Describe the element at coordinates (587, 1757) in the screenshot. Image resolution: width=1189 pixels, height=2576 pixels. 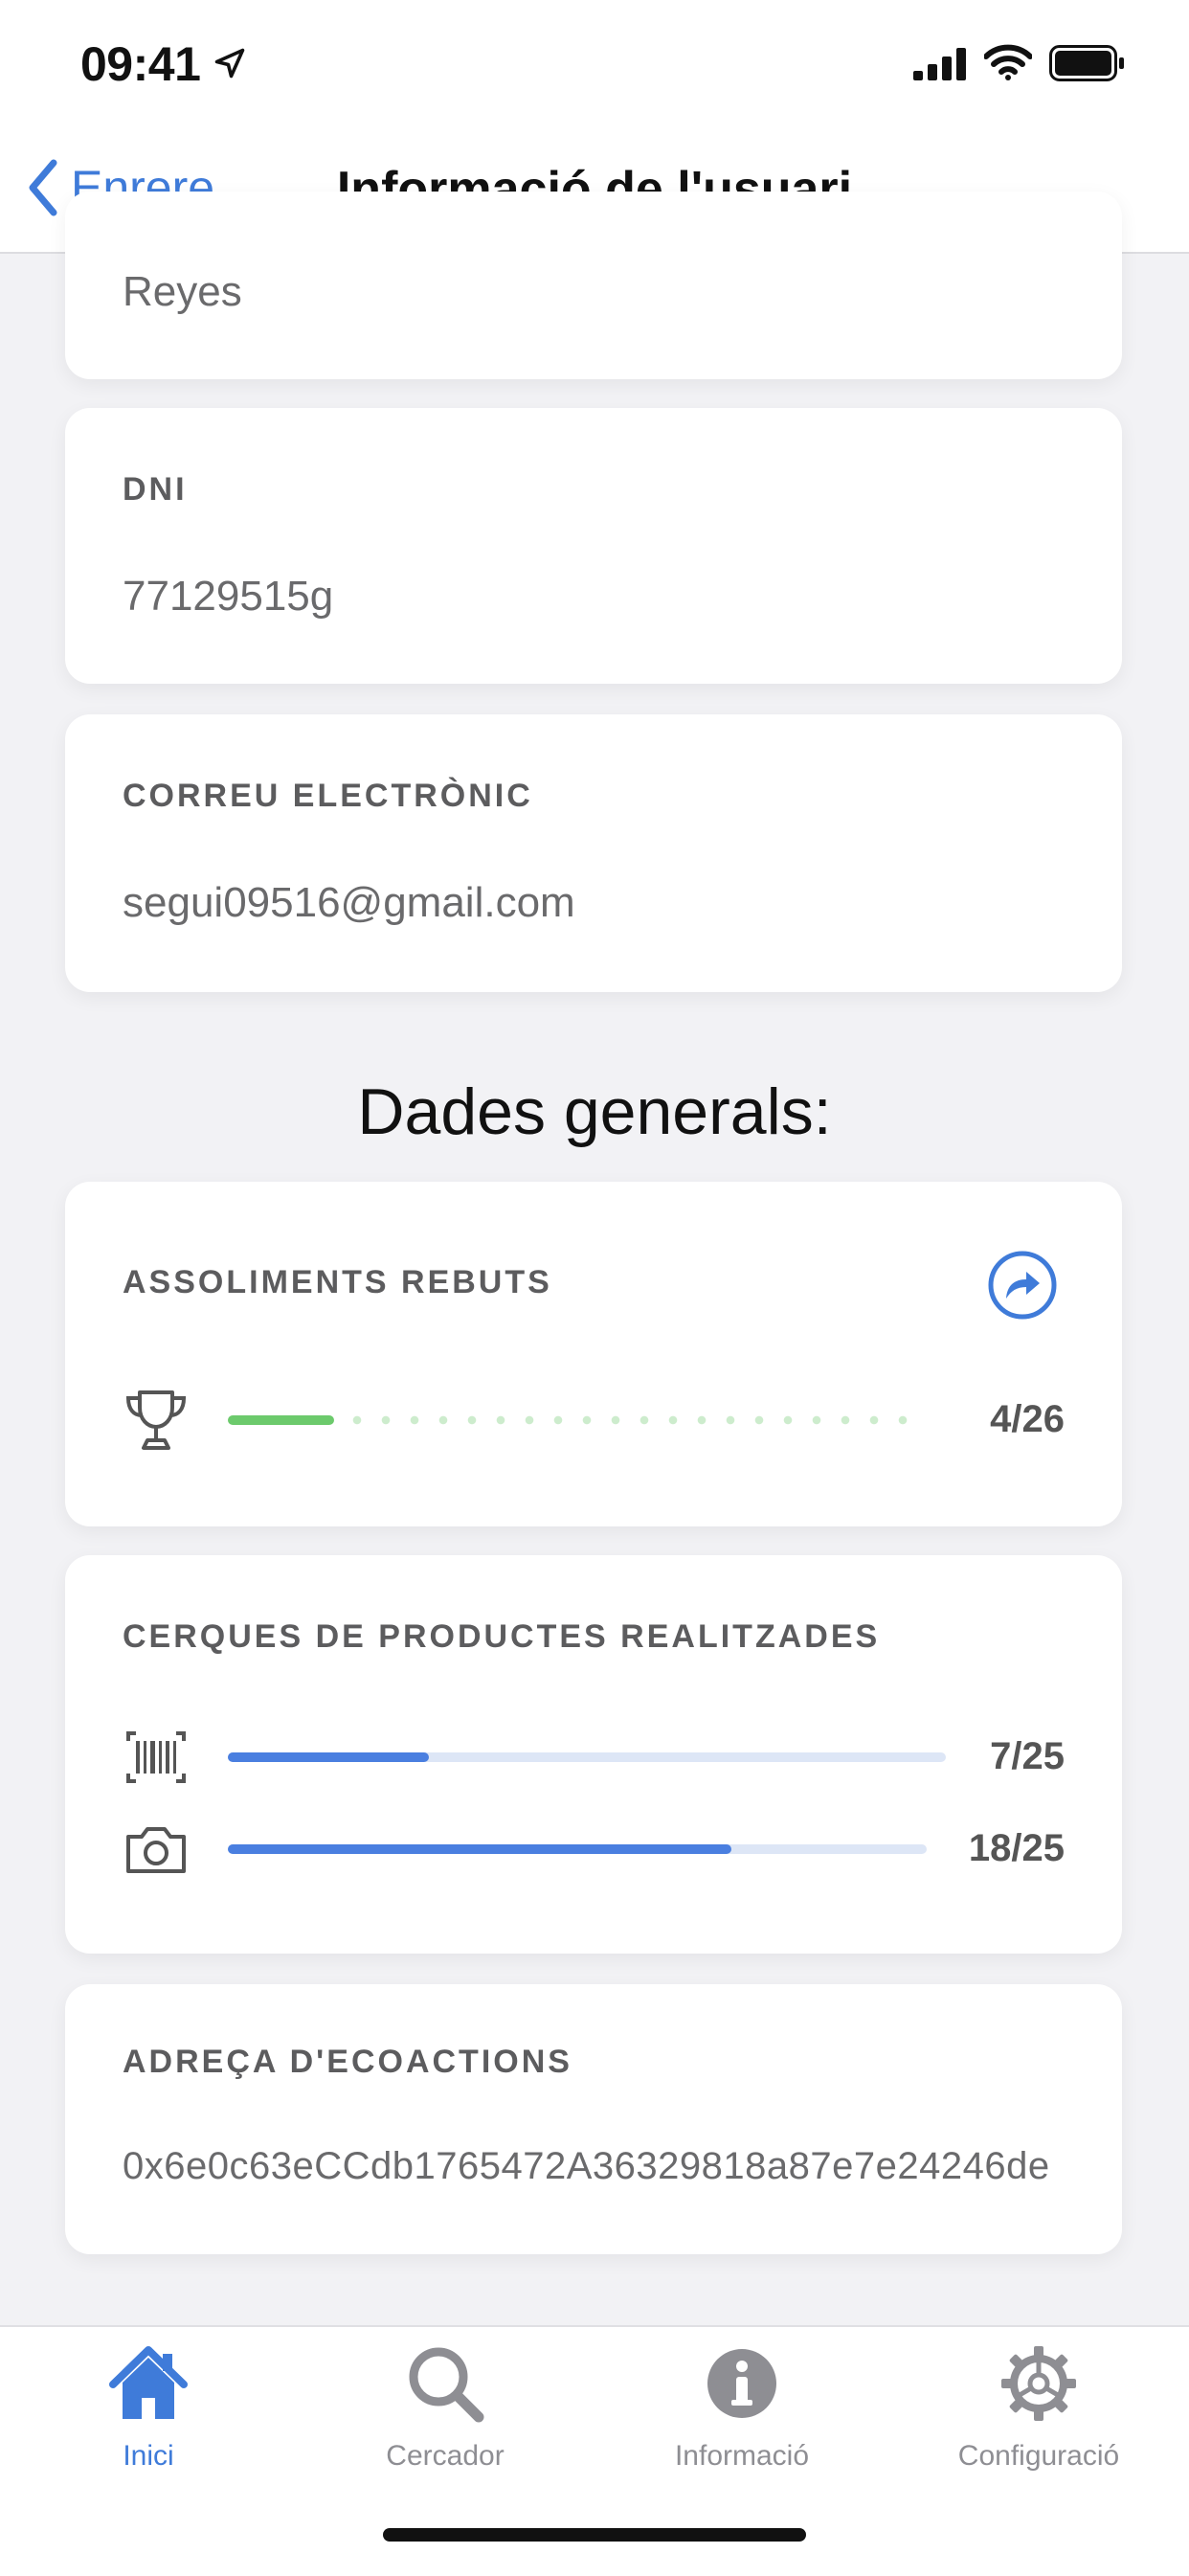
I see `barcode-progress-bar` at that location.